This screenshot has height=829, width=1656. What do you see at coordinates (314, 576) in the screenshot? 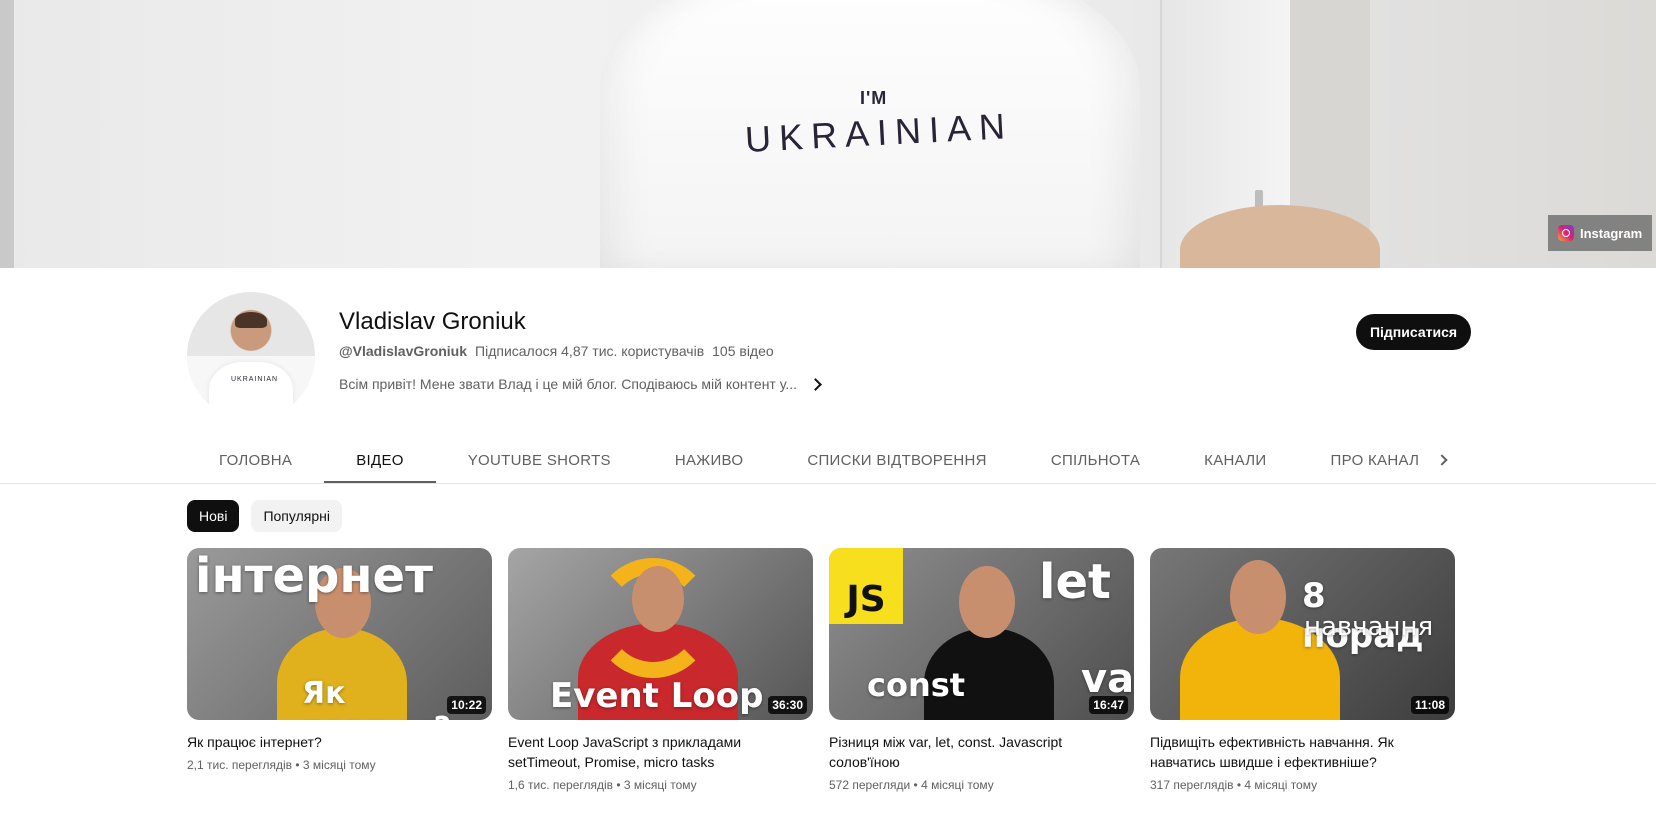
I see `thumbnail-text: інтернет` at bounding box center [314, 576].